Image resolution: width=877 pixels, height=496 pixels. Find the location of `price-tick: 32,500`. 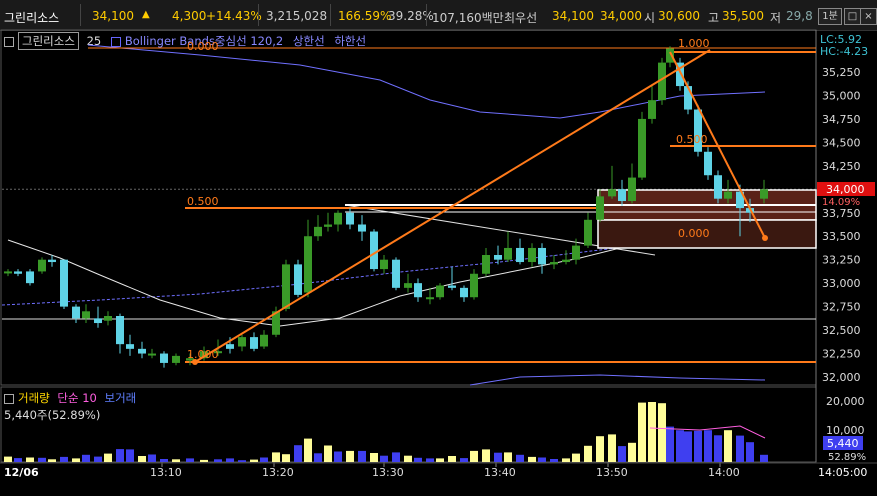

price-tick: 32,500 is located at coordinates (841, 330).